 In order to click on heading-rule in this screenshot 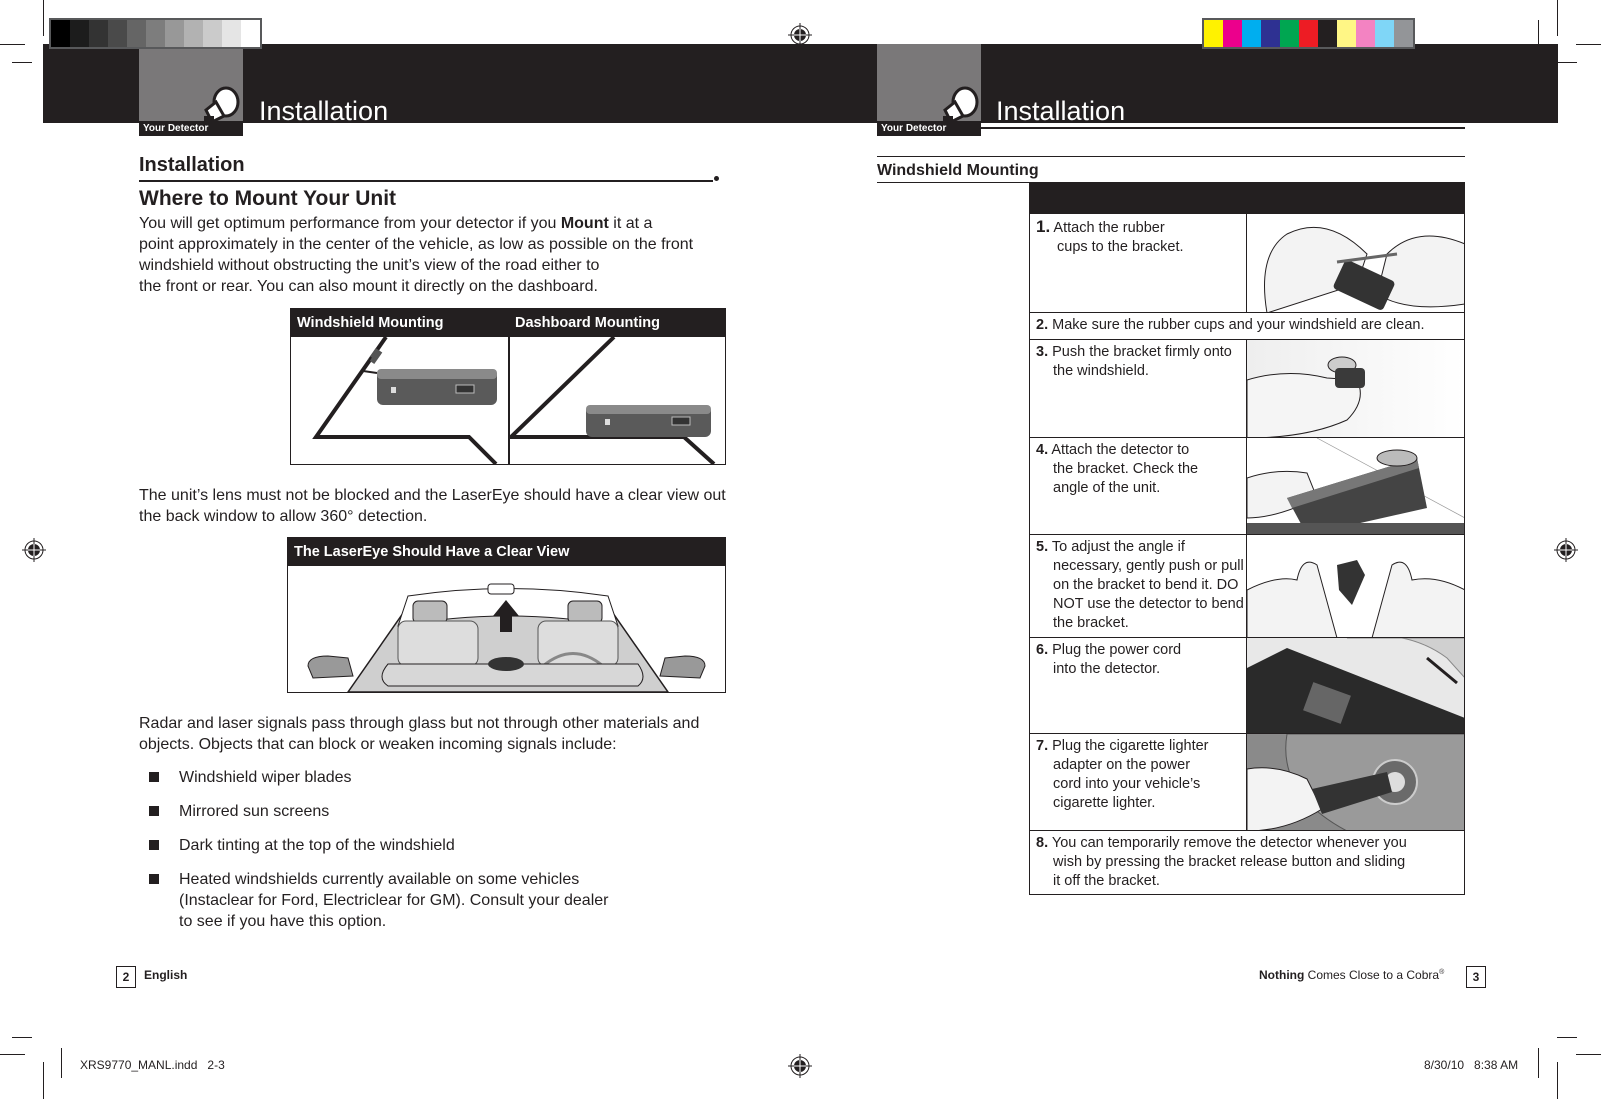, I will do `click(426, 181)`.